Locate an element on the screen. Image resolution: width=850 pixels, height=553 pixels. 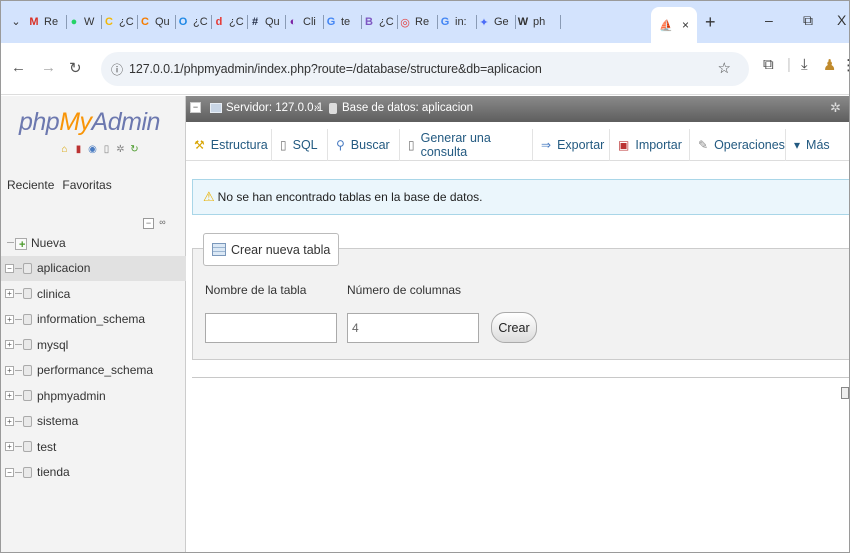
new-tab-button: + is located at coordinates (710, 22).